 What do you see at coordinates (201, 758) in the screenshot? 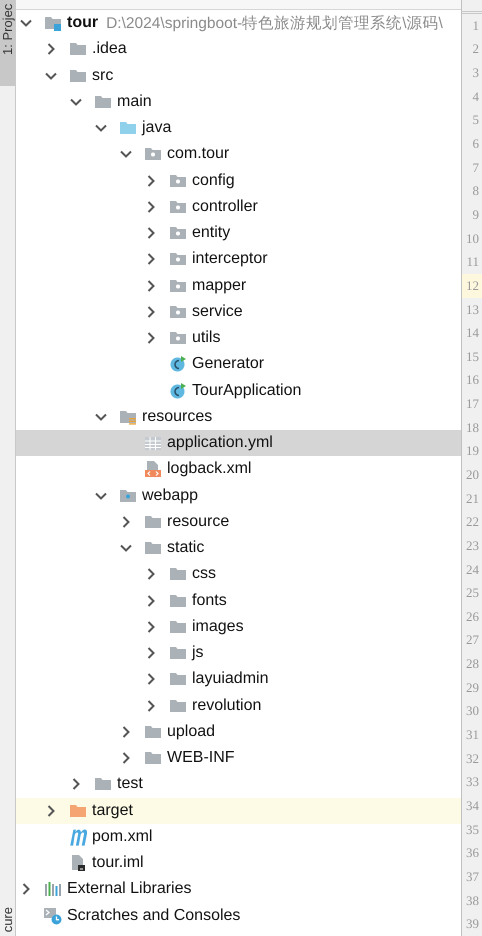
I see `item-name: WEB-INF` at bounding box center [201, 758].